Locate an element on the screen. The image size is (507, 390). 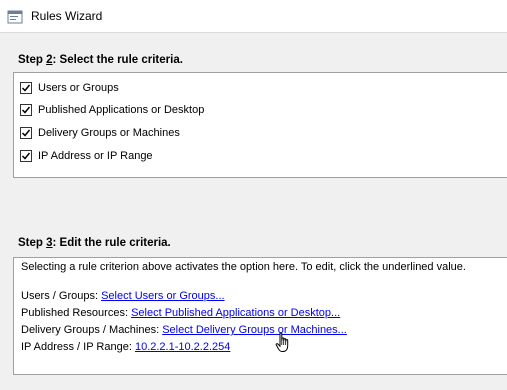
hand-cursor-icon is located at coordinates (284, 343).